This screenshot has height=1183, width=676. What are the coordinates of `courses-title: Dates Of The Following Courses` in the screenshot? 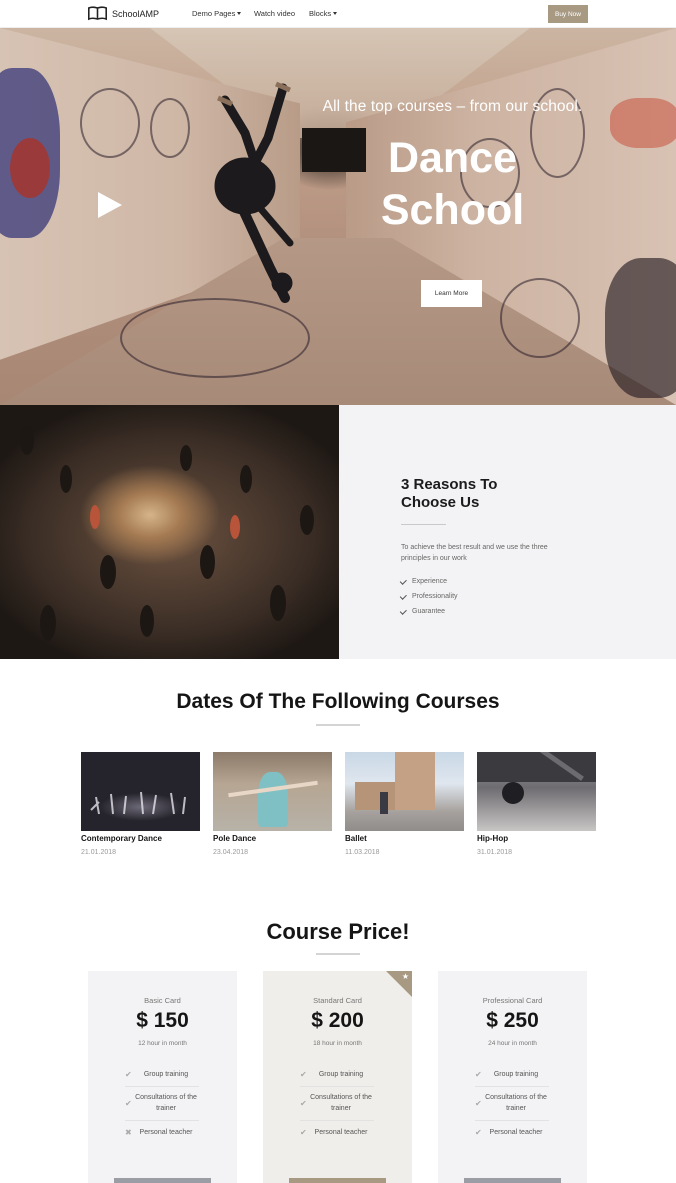 It's located at (338, 701).